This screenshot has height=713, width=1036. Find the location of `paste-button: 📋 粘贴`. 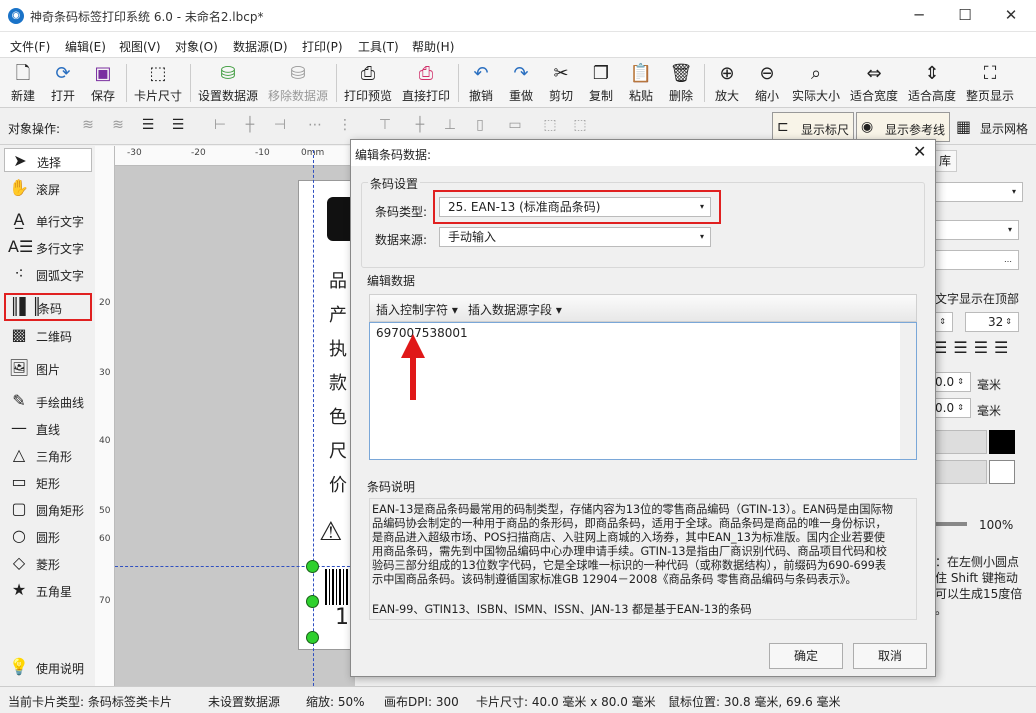

paste-button: 📋 粘贴 is located at coordinates (641, 83).